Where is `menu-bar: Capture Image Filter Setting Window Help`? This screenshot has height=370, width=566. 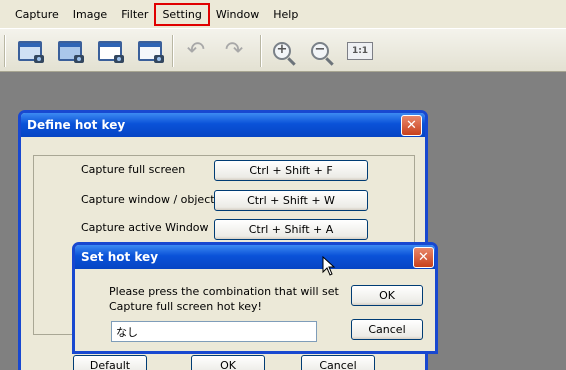
menu-bar: Capture Image Filter Setting Window Help is located at coordinates (283, 14).